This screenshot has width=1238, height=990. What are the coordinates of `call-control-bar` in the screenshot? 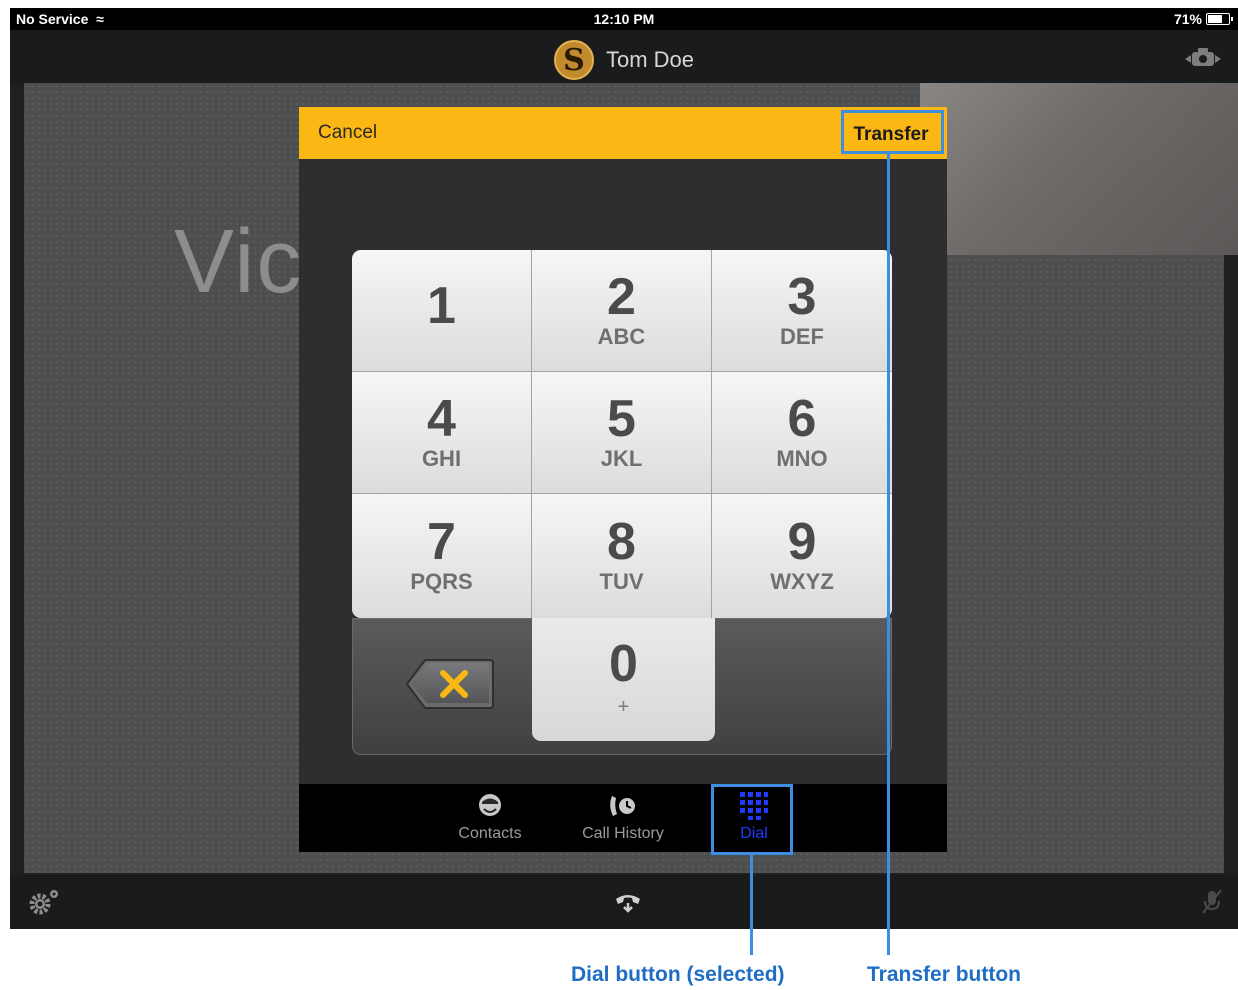 It's located at (624, 902).